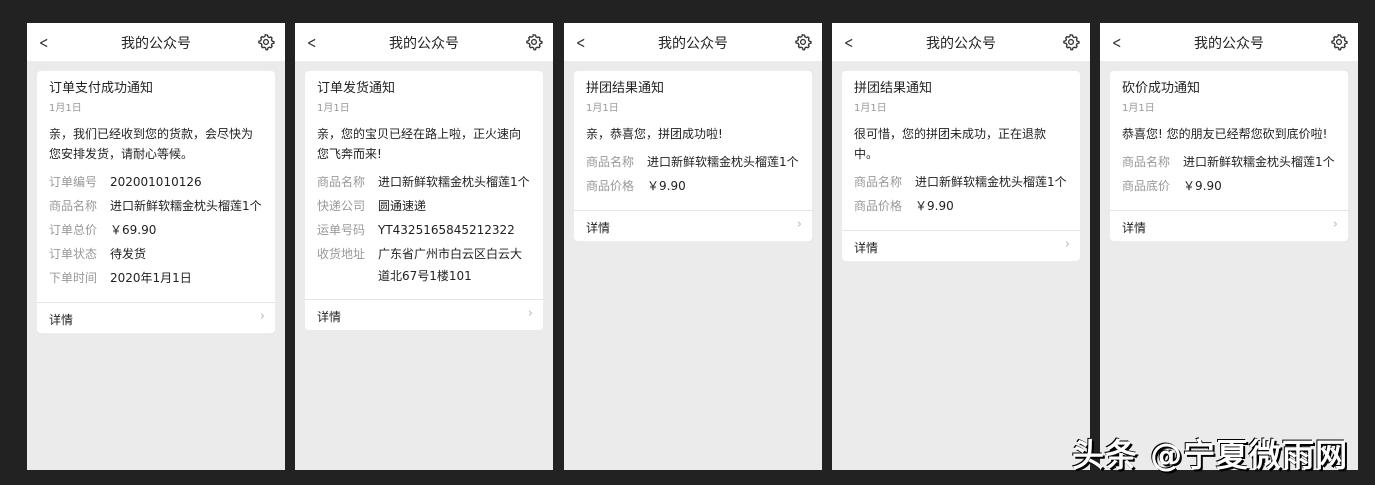 The width and height of the screenshot is (1375, 485). I want to click on row-value: 圆通速递, so click(402, 206).